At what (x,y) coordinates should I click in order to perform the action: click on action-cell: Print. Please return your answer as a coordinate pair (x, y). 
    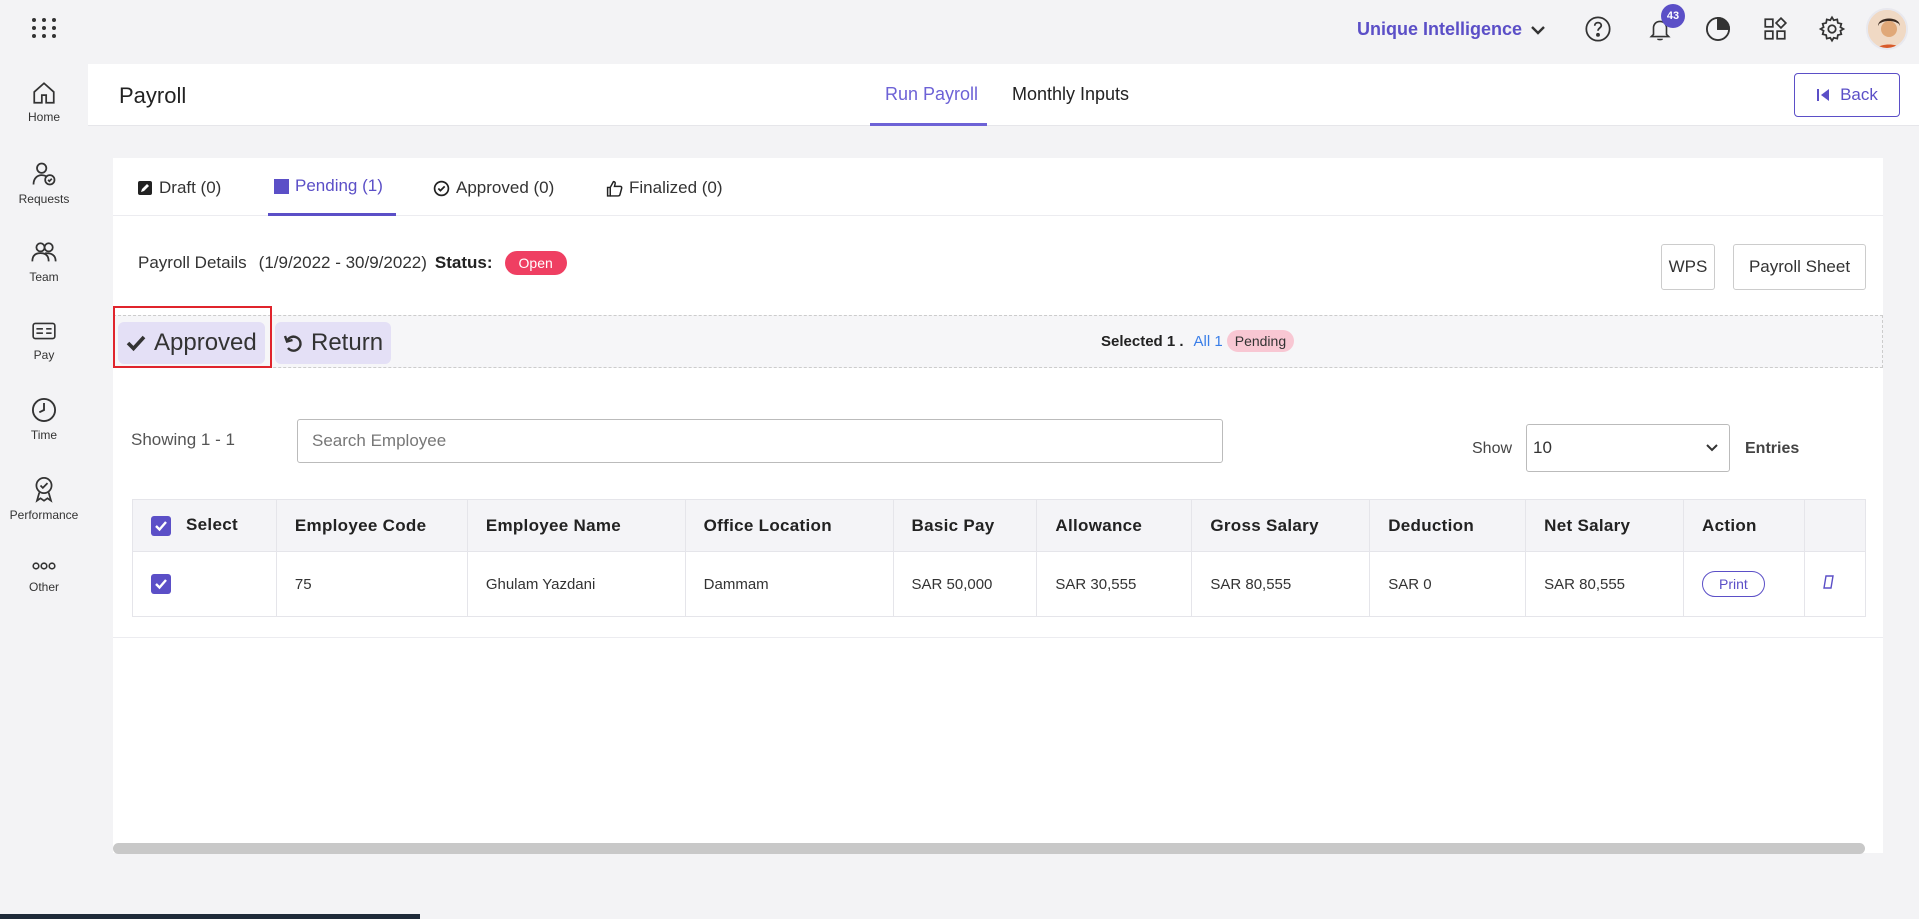
    Looking at the image, I should click on (1744, 584).